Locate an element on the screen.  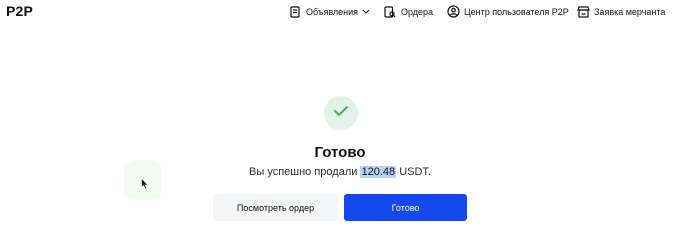
user-icon is located at coordinates (453, 12).